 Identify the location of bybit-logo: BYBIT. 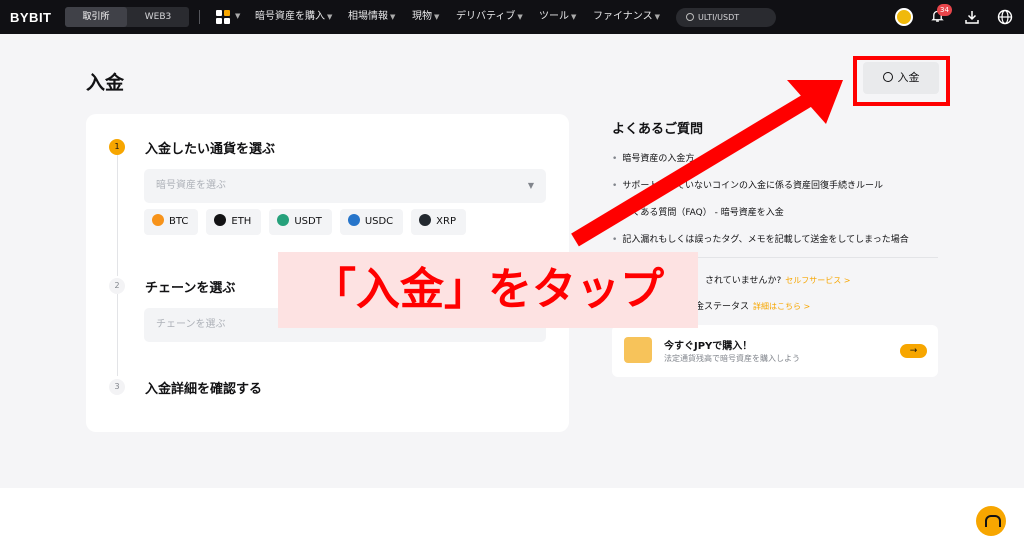
(31, 17).